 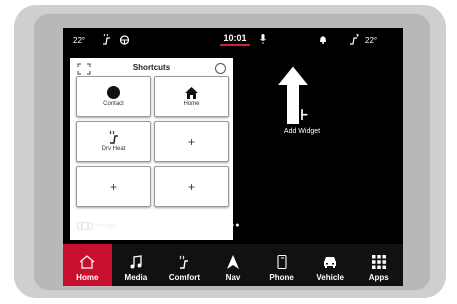 What do you see at coordinates (136, 262) in the screenshot?
I see `music-note-icon` at bounding box center [136, 262].